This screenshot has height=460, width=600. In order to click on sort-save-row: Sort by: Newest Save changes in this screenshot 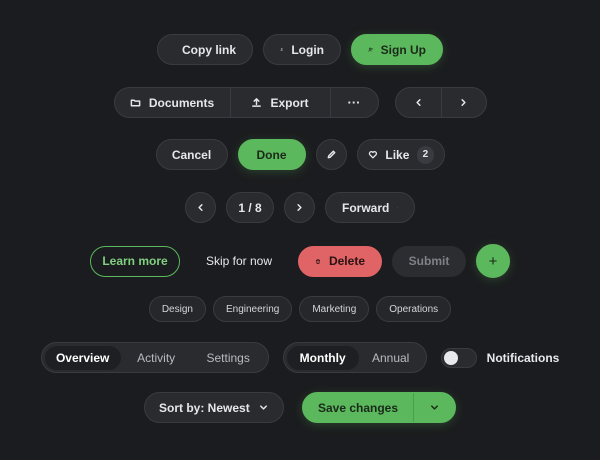, I will do `click(300, 407)`.